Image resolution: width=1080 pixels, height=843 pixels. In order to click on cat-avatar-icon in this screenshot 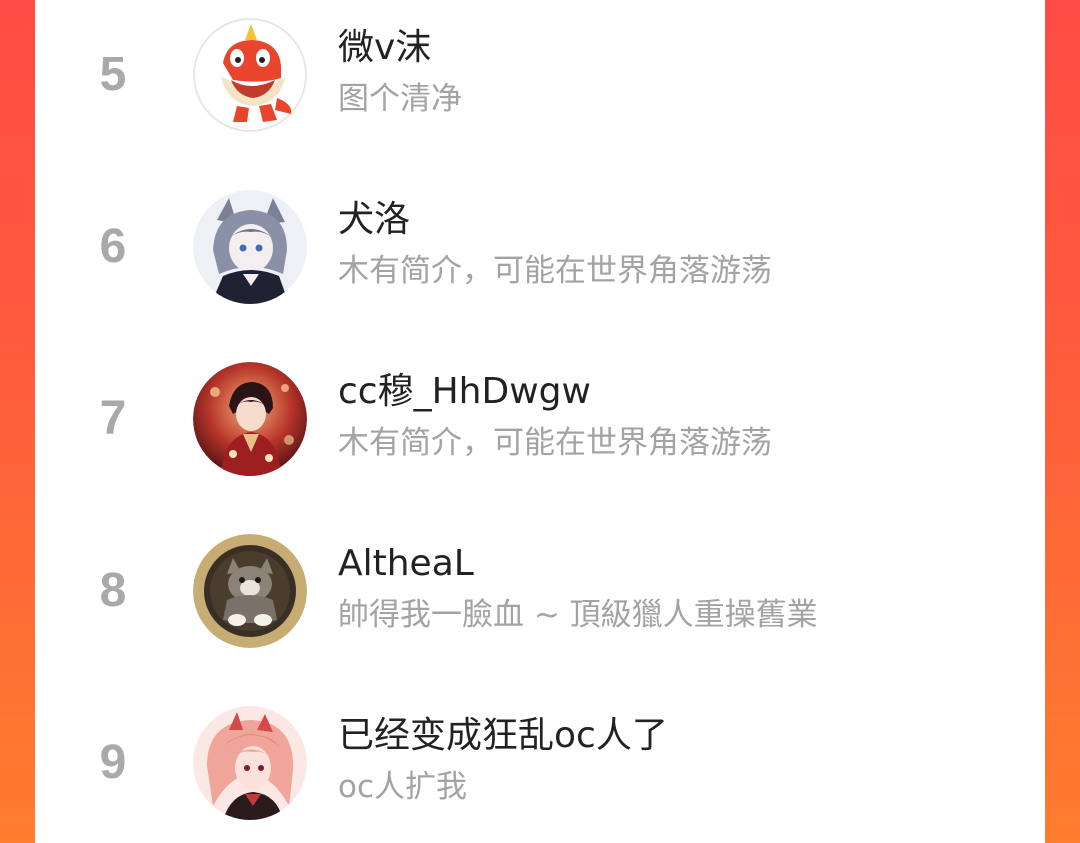, I will do `click(250, 591)`.